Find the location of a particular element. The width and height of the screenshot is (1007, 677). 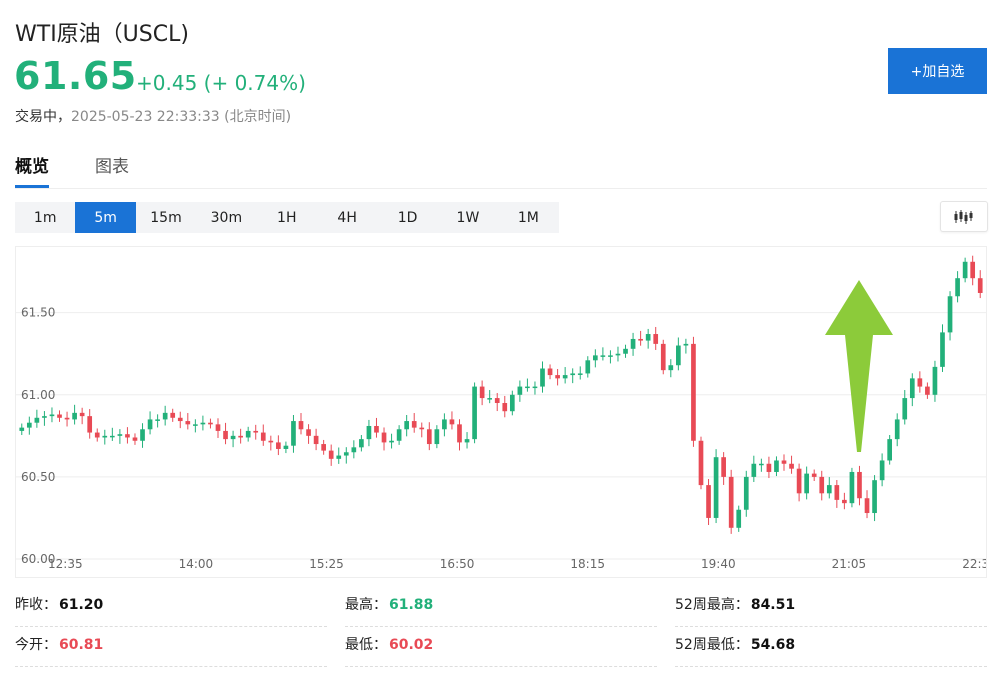

instrument-title: WTI原油（USCL) is located at coordinates (102, 34).